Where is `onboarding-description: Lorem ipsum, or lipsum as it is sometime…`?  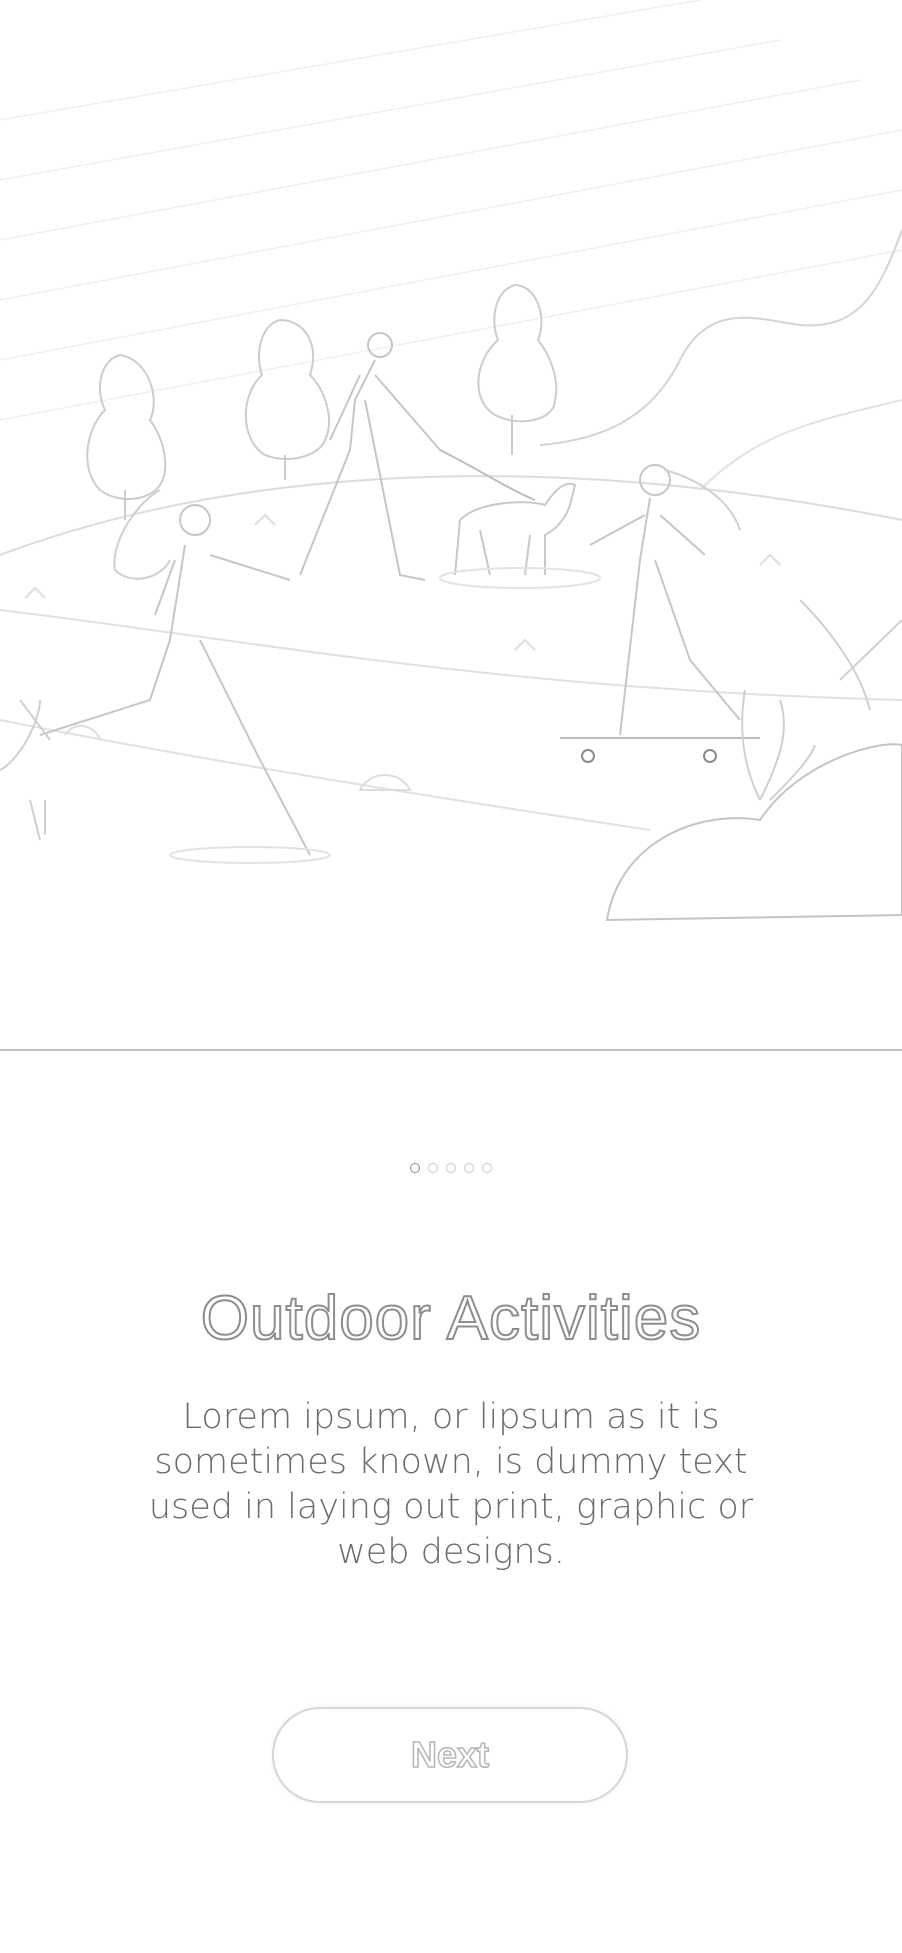
onboarding-description: Lorem ipsum, or lipsum as it is sometime… is located at coordinates (451, 1484).